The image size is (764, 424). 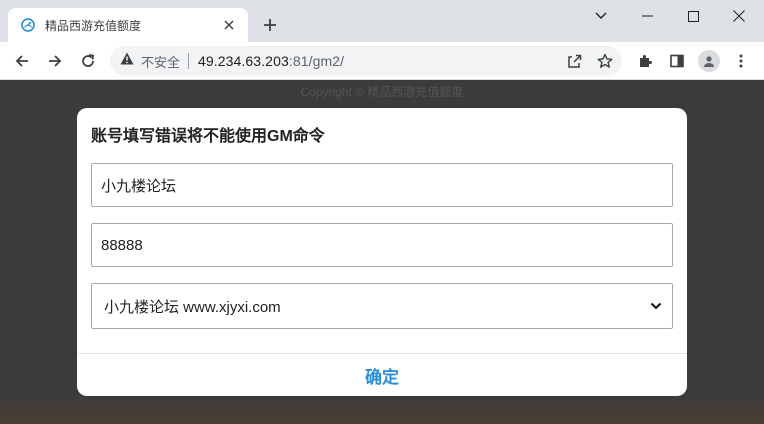 What do you see at coordinates (28, 25) in the screenshot?
I see `gauge-icon` at bounding box center [28, 25].